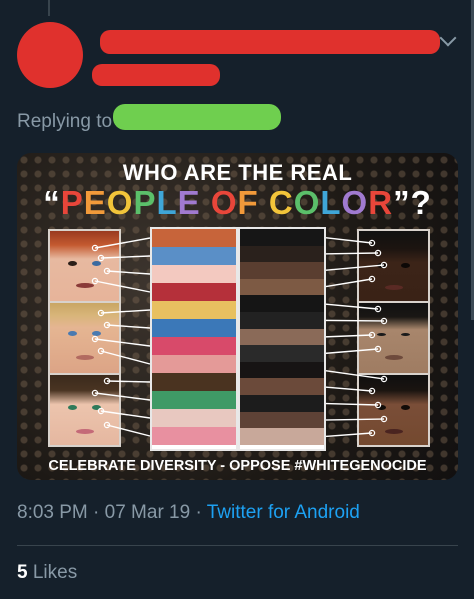 The image size is (474, 599). What do you see at coordinates (197, 117) in the screenshot?
I see `redacted-reply-handle` at bounding box center [197, 117].